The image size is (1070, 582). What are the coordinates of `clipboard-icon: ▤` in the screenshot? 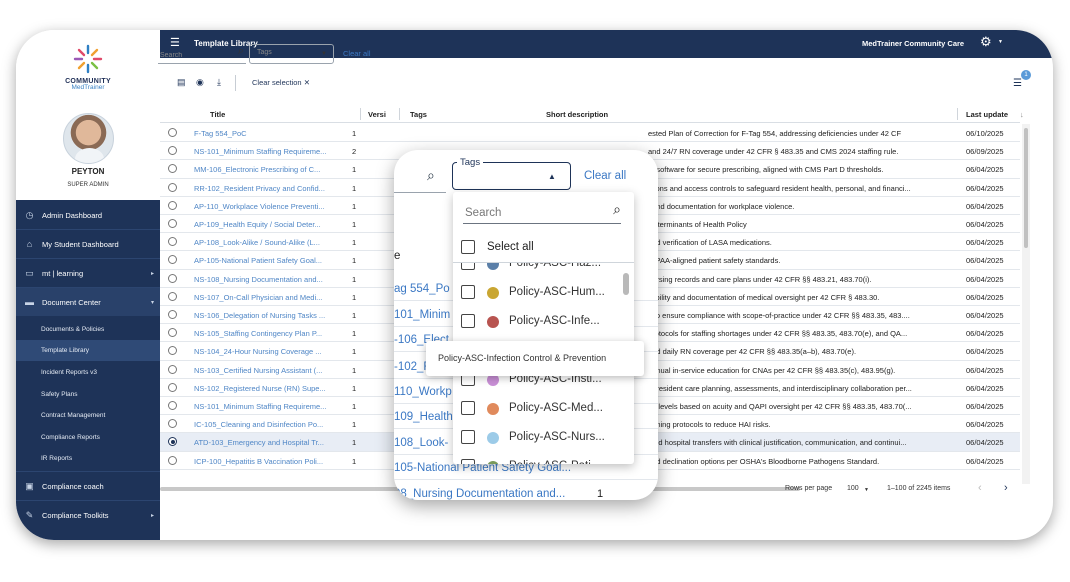 It's located at (181, 82).